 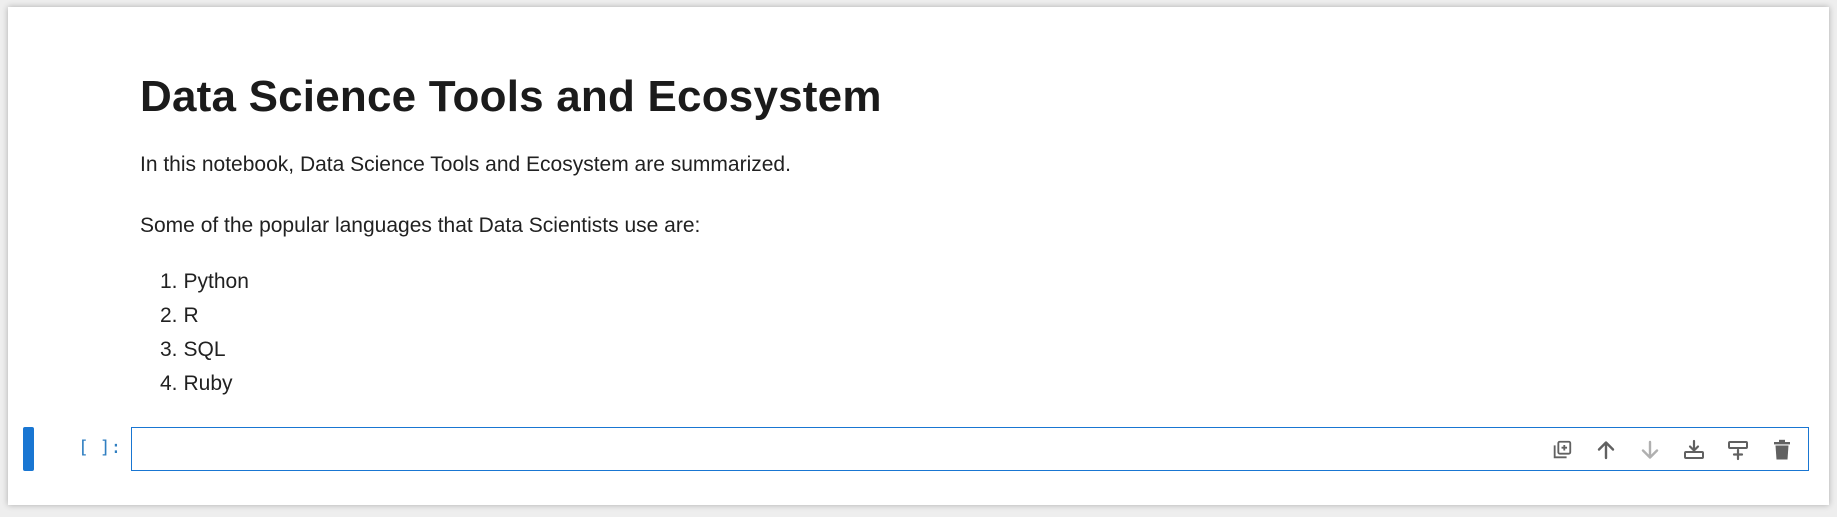 I want to click on list-item-number: 2., so click(x=169, y=315).